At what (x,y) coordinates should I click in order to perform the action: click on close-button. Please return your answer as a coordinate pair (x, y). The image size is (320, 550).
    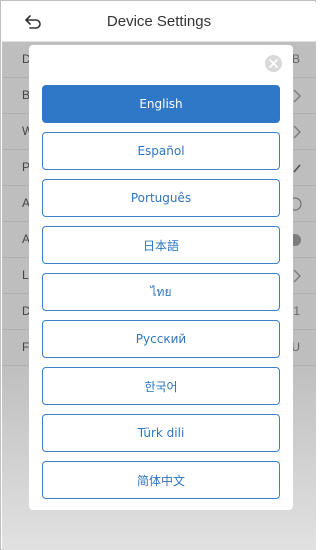
    Looking at the image, I should click on (273, 63).